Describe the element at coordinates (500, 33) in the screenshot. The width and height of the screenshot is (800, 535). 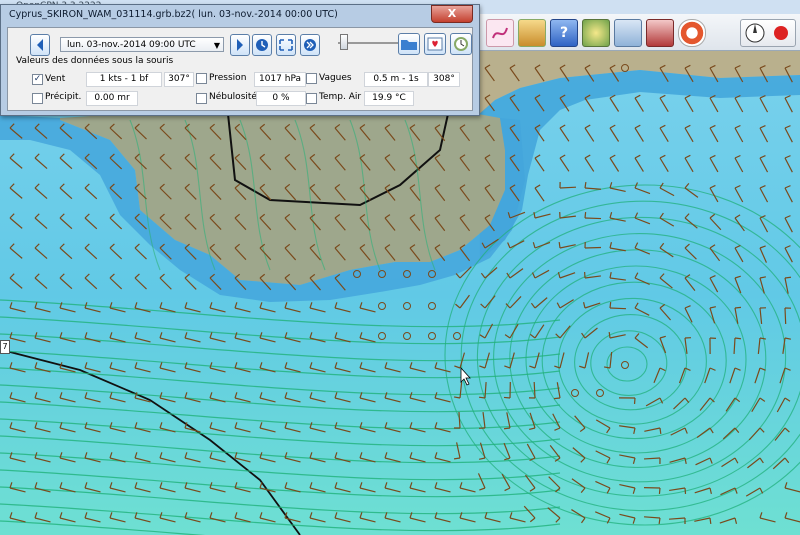
I see `route-tool-icon` at that location.